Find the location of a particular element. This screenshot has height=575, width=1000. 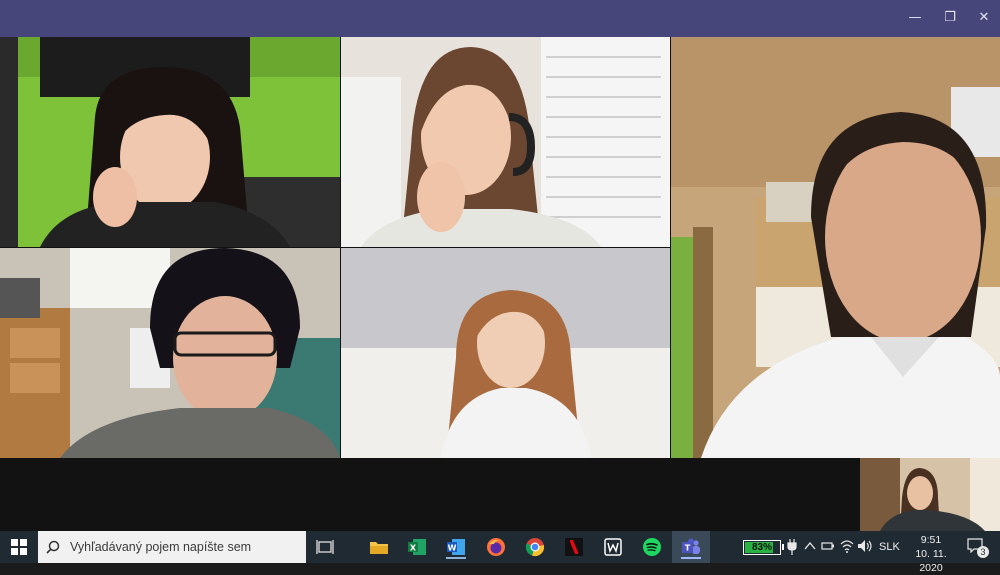

svg-text: W is located at coordinates (452, 548).